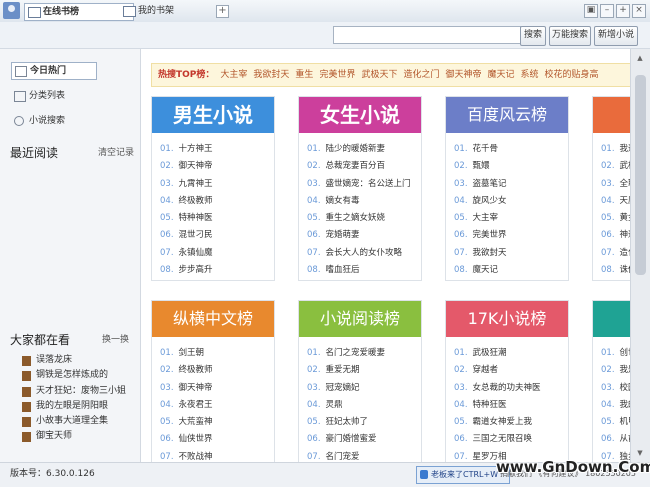 The width and height of the screenshot is (650, 487). What do you see at coordinates (217, 201) in the screenshot?
I see `list-item: 04. 终极教师` at bounding box center [217, 201].